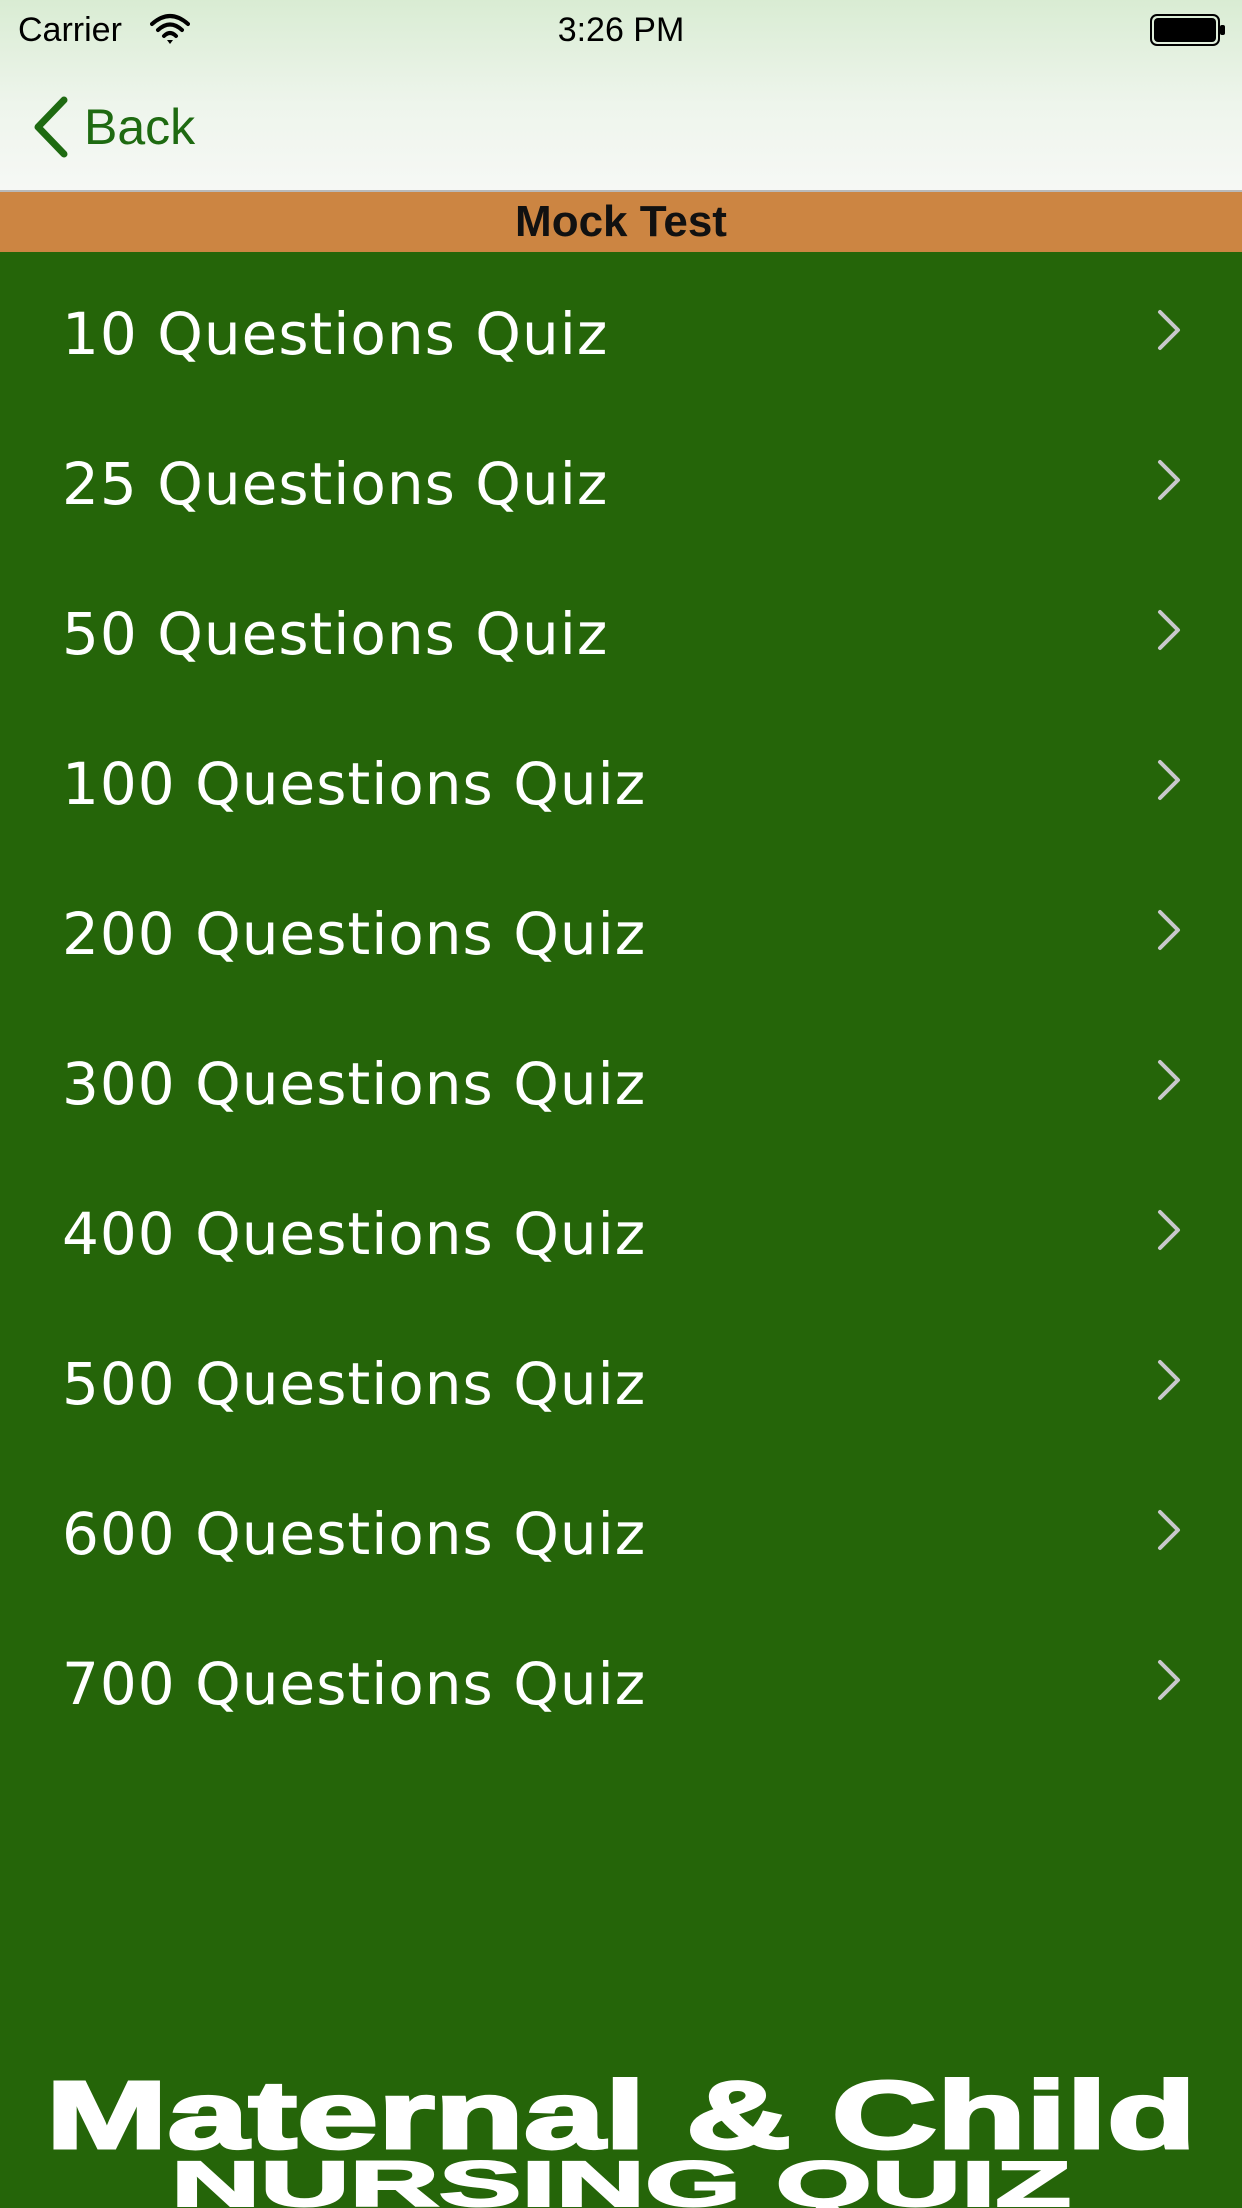 The image size is (1242, 2208). What do you see at coordinates (354, 1084) in the screenshot?
I see `quiz-item-label: 300 Questions Quiz` at bounding box center [354, 1084].